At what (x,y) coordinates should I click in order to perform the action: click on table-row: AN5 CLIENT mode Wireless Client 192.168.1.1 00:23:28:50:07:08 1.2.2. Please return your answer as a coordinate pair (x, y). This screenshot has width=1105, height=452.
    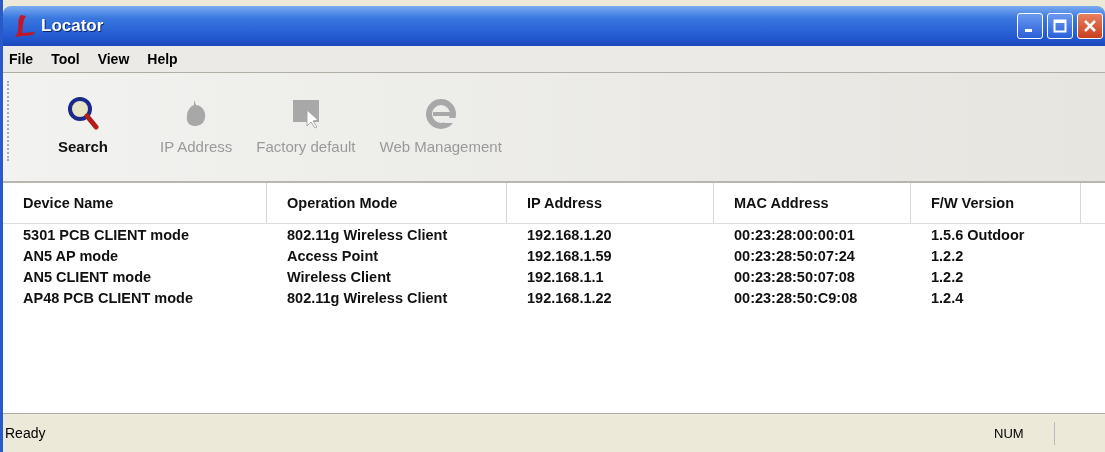
    Looking at the image, I should click on (554, 276).